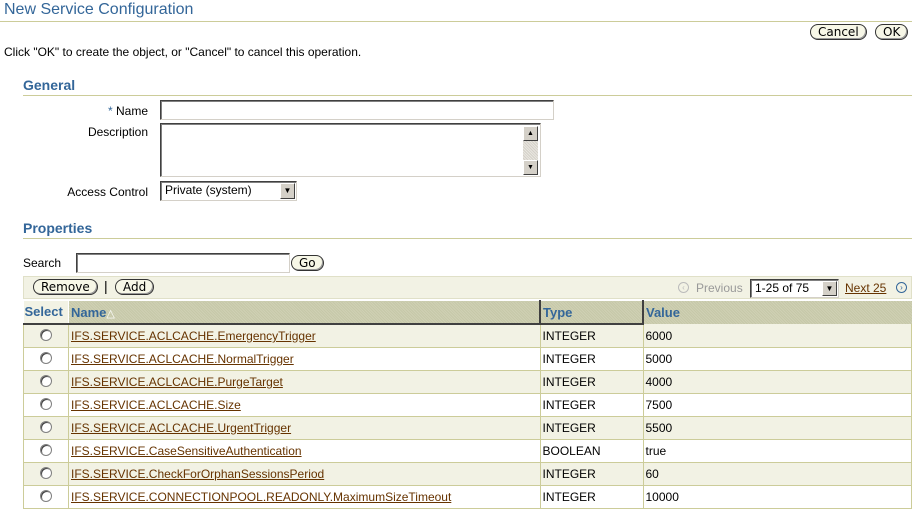 The image size is (915, 509). What do you see at coordinates (777, 497) in the screenshot?
I see `value-cell: 10000` at bounding box center [777, 497].